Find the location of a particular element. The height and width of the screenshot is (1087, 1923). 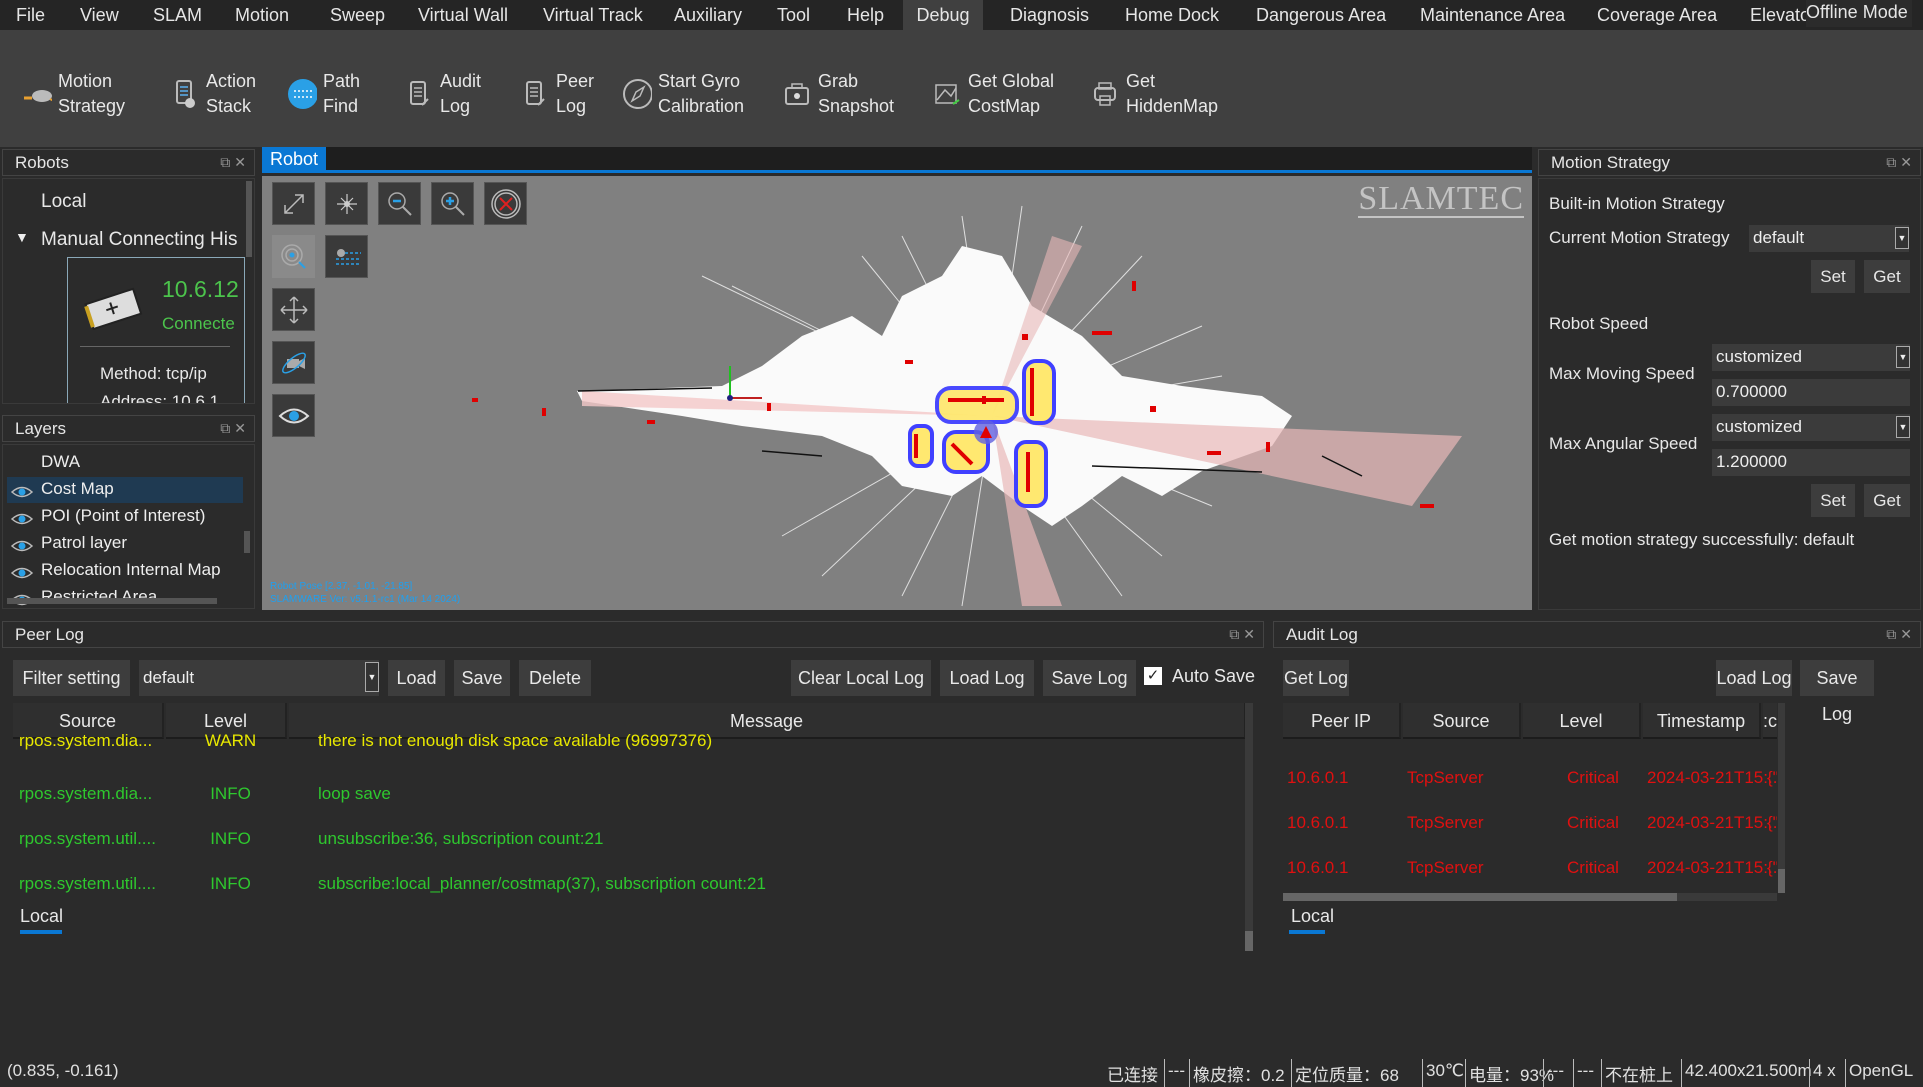

zoom-in-button is located at coordinates (452, 203).